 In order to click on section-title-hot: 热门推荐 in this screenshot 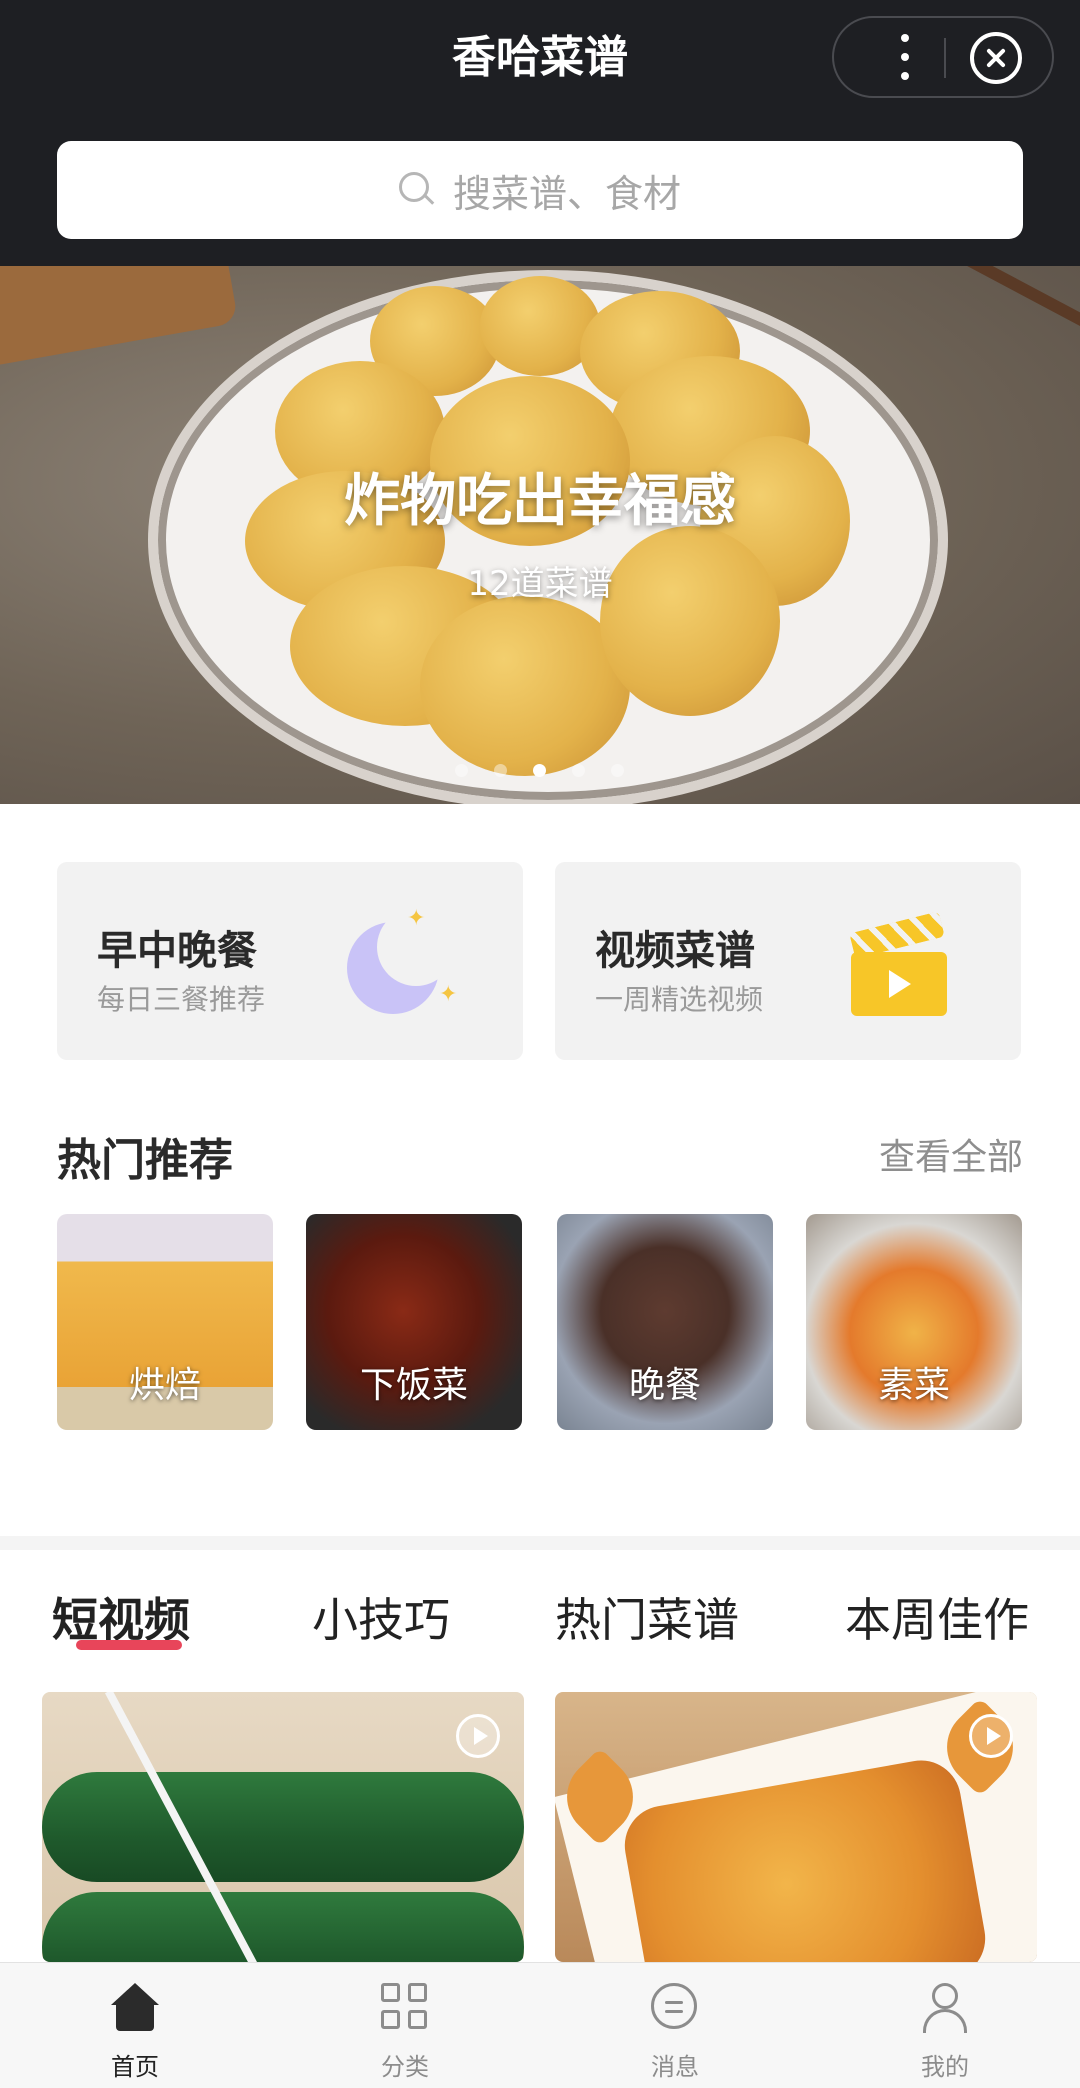, I will do `click(145, 1160)`.